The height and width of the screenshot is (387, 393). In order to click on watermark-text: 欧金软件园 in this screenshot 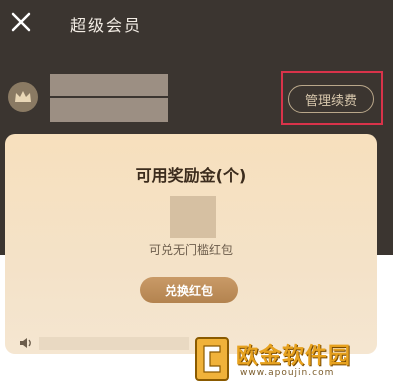, I will do `click(294, 356)`.